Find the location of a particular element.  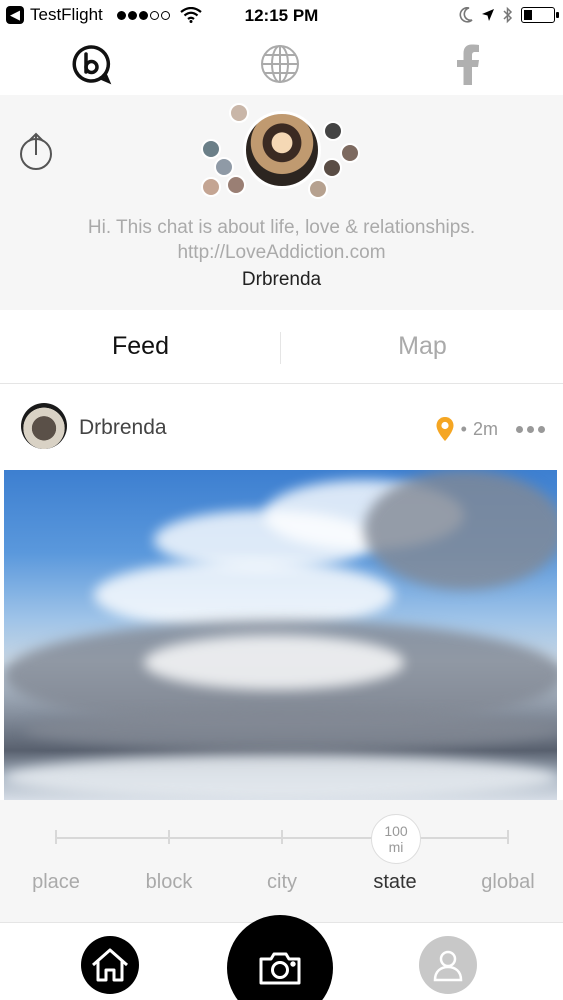

scale-label-block: block is located at coordinates (169, 882).